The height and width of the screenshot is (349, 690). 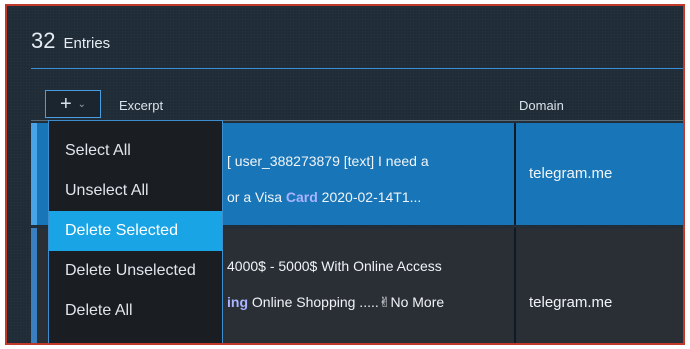 I want to click on chevron-down-icon: ⌄, so click(x=82, y=104).